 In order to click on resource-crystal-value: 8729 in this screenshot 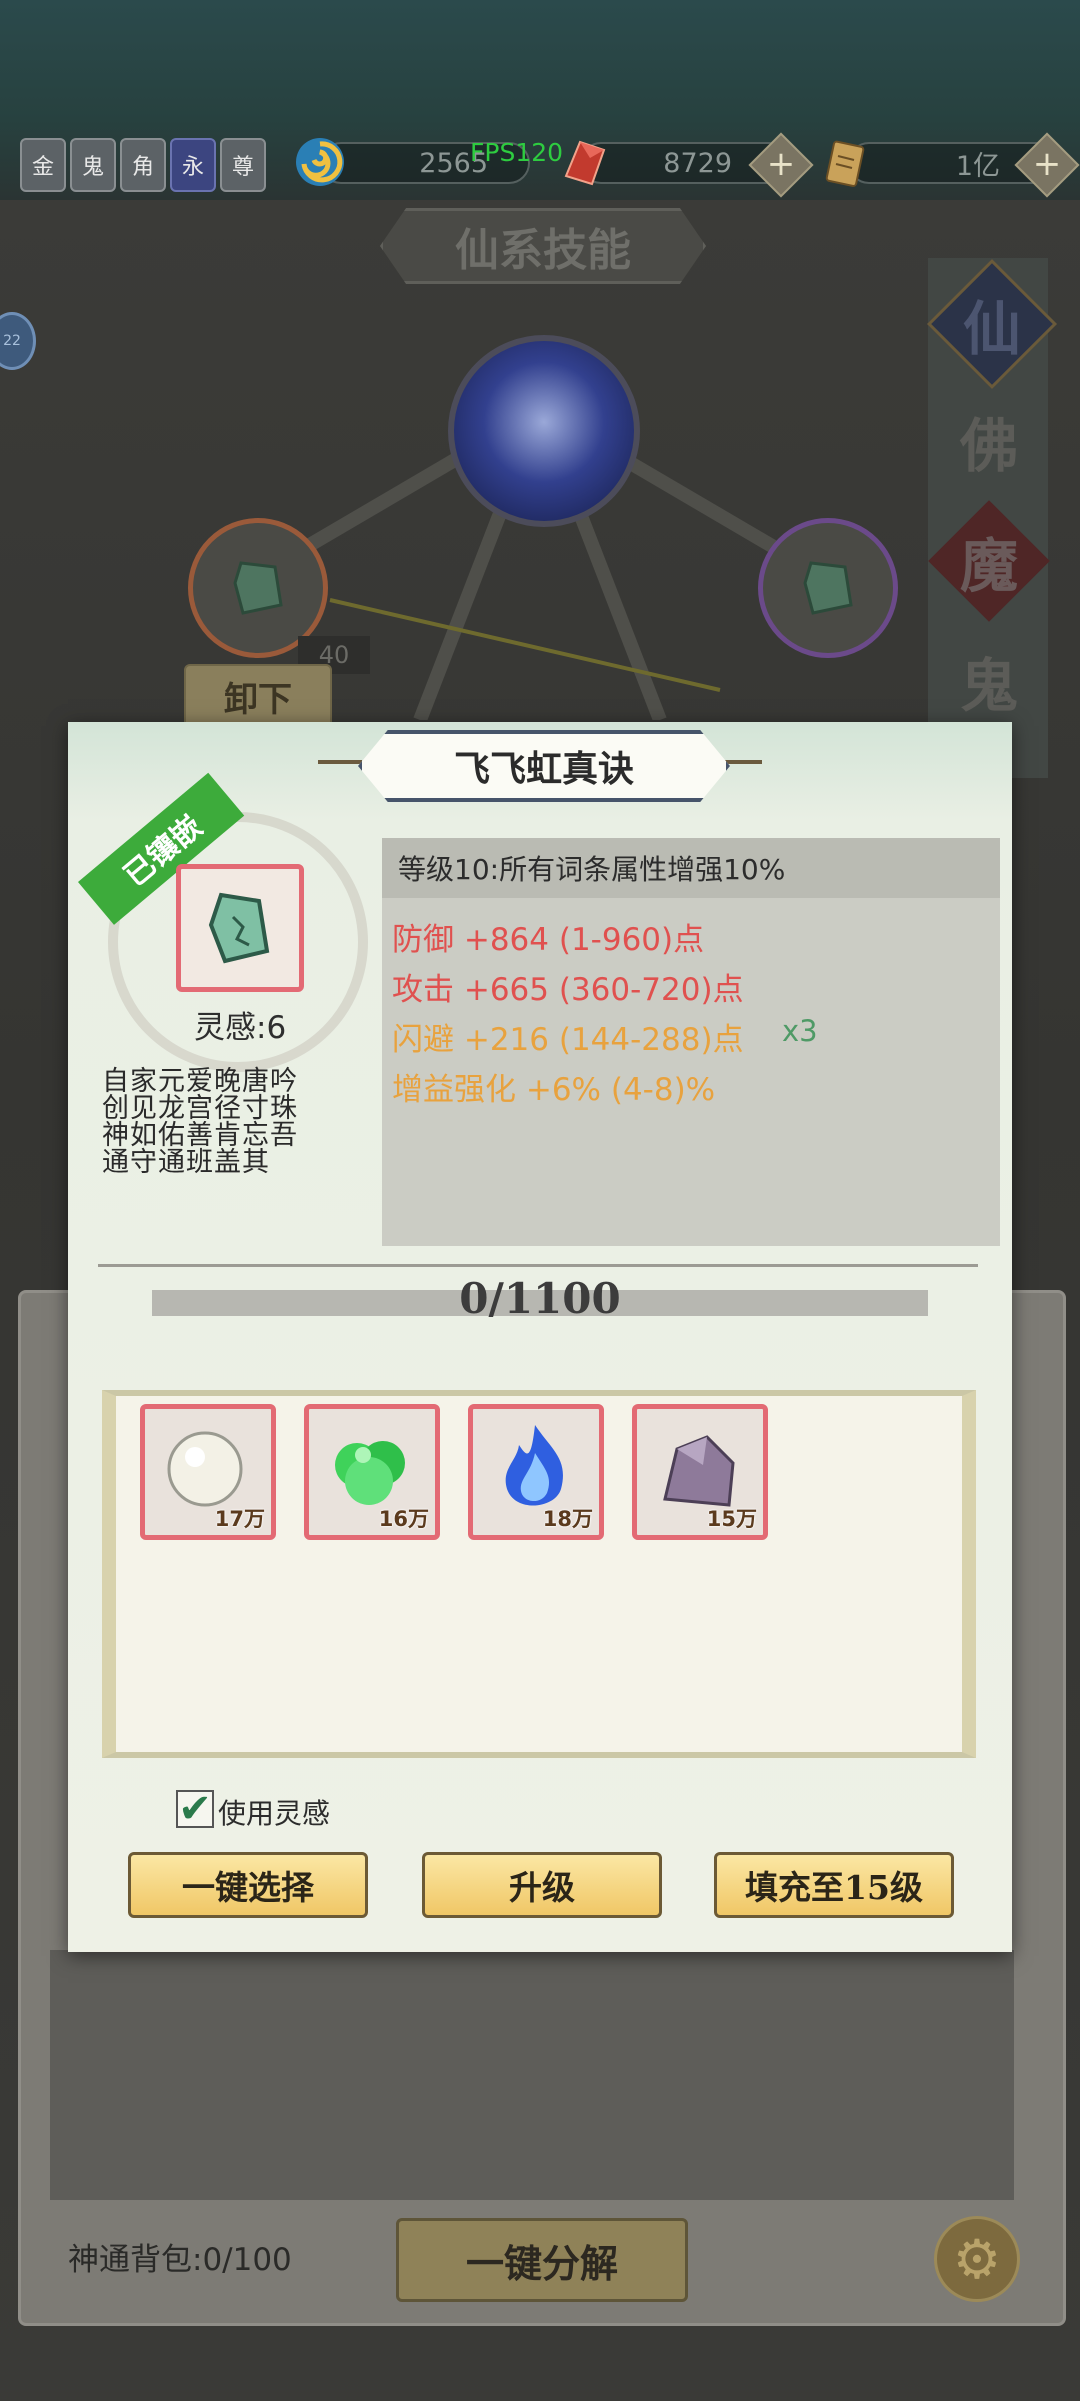, I will do `click(697, 163)`.